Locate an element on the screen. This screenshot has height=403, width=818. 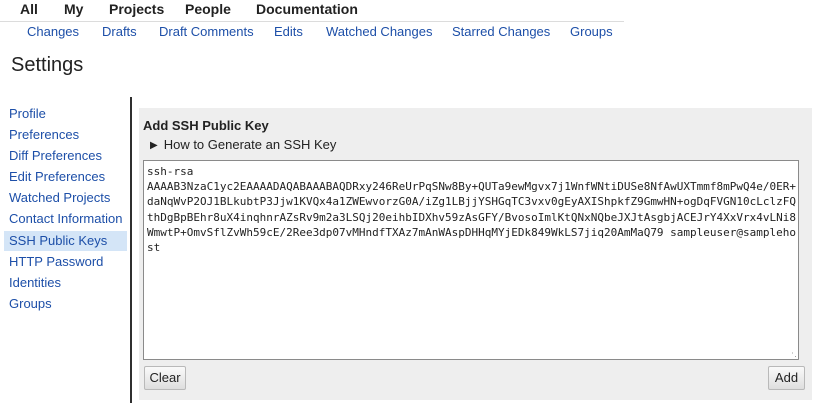
nav-documentation: Documentation is located at coordinates (307, 9).